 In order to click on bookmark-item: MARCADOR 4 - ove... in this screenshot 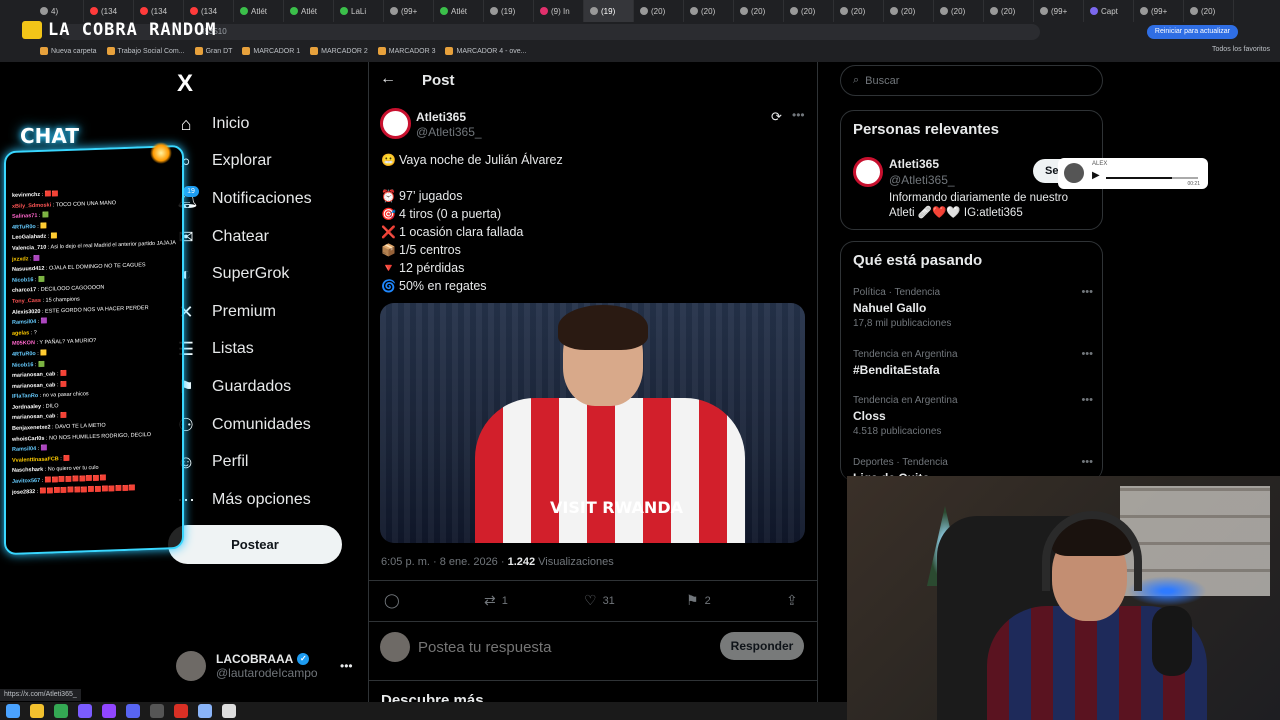, I will do `click(486, 51)`.